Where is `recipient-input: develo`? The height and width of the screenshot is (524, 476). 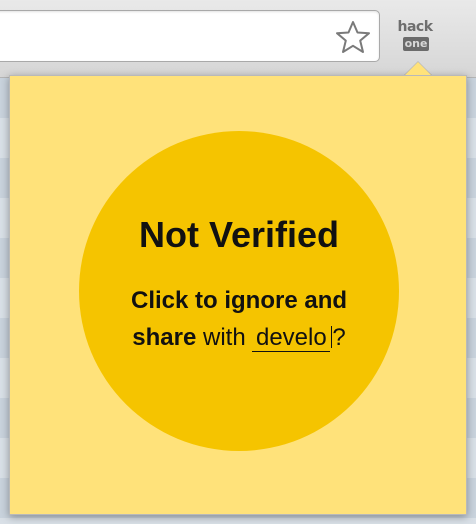
recipient-input: develo is located at coordinates (291, 338).